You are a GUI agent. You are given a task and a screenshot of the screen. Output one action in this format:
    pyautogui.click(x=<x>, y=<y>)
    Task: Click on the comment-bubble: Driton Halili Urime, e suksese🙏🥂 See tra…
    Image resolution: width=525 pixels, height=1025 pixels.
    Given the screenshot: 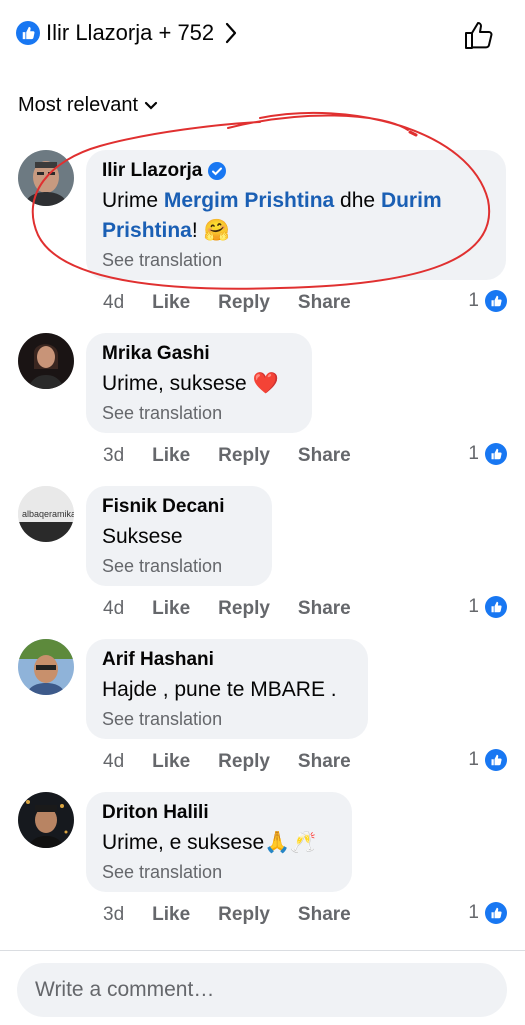 What is the action you would take?
    pyautogui.click(x=219, y=842)
    